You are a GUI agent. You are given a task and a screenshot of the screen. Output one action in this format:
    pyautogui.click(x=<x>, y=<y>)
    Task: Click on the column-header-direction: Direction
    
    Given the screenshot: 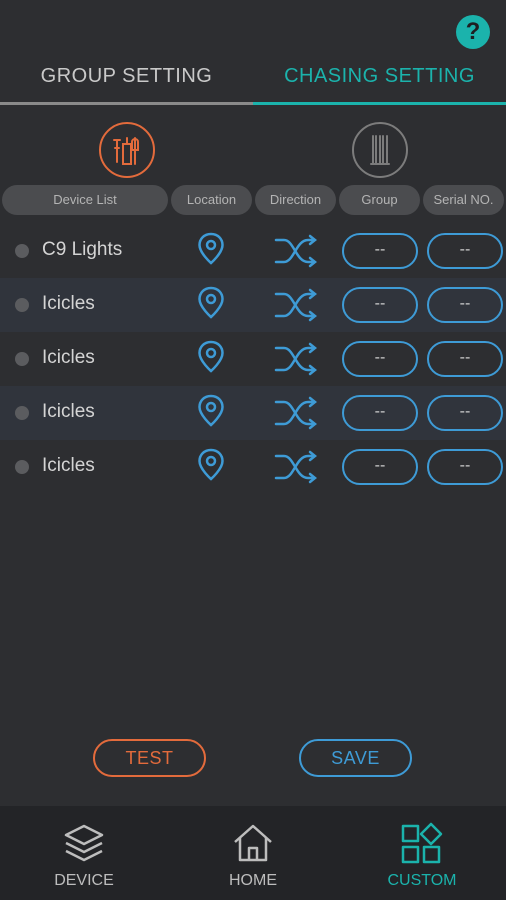 What is the action you would take?
    pyautogui.click(x=295, y=200)
    